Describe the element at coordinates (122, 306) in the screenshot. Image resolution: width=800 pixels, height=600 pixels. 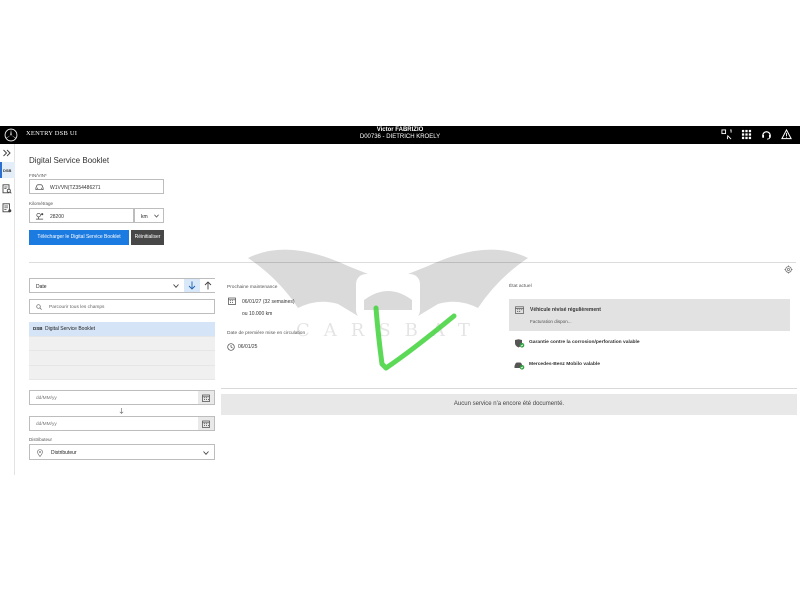
I see `search-input: Parcourir tous les champs` at that location.